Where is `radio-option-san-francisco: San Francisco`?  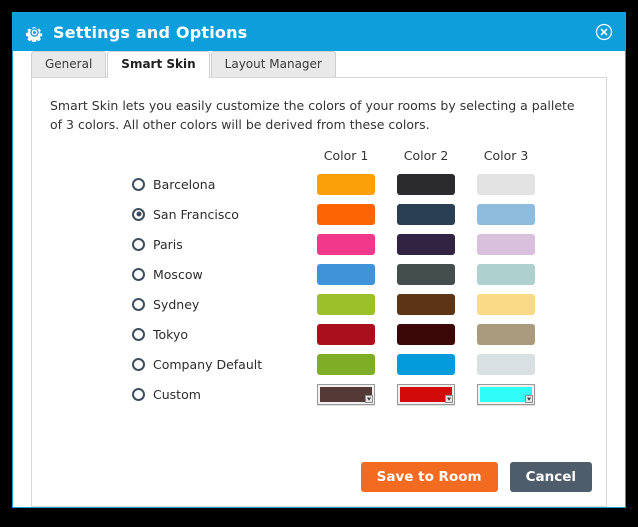 radio-option-san-francisco: San Francisco is located at coordinates (224, 214).